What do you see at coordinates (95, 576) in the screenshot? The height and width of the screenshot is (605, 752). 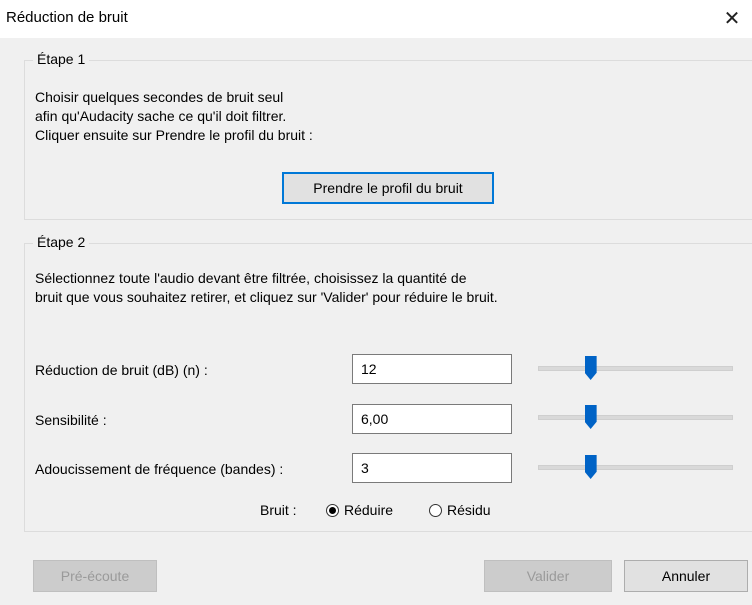 I see `preview-button: Pré-écoute` at bounding box center [95, 576].